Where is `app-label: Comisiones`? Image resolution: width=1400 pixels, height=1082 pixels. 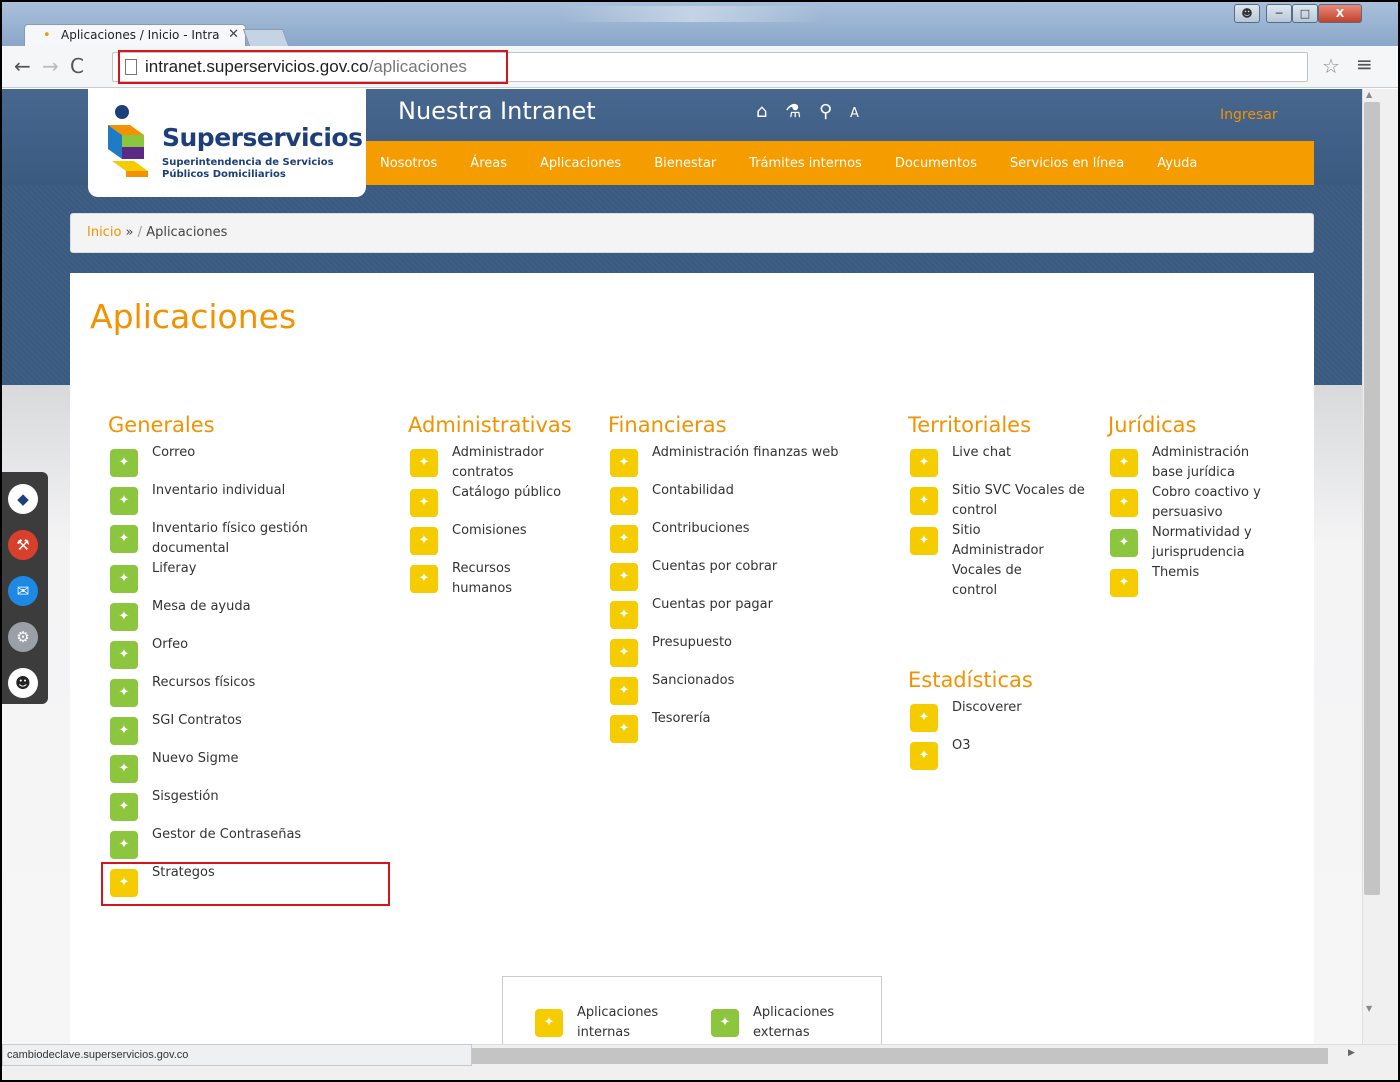 app-label: Comisiones is located at coordinates (489, 531).